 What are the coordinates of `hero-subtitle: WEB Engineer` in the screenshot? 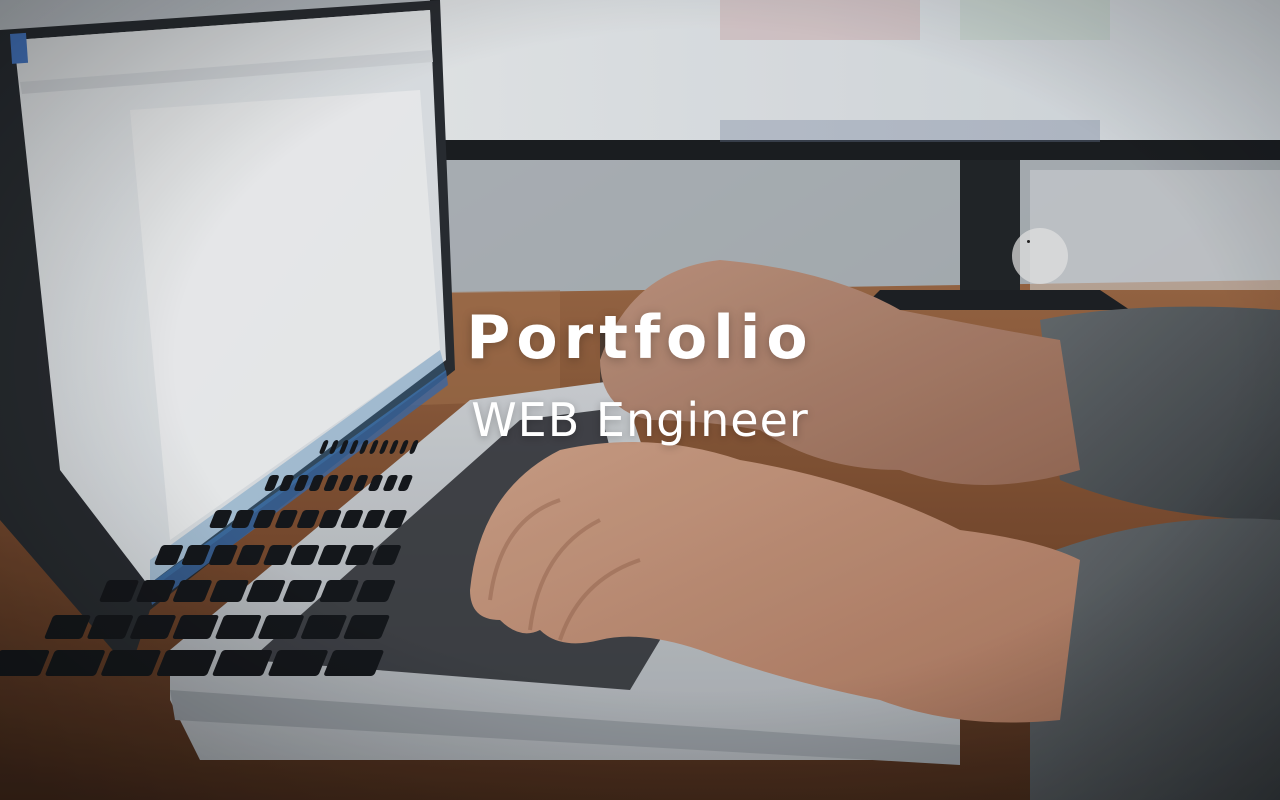 It's located at (640, 420).